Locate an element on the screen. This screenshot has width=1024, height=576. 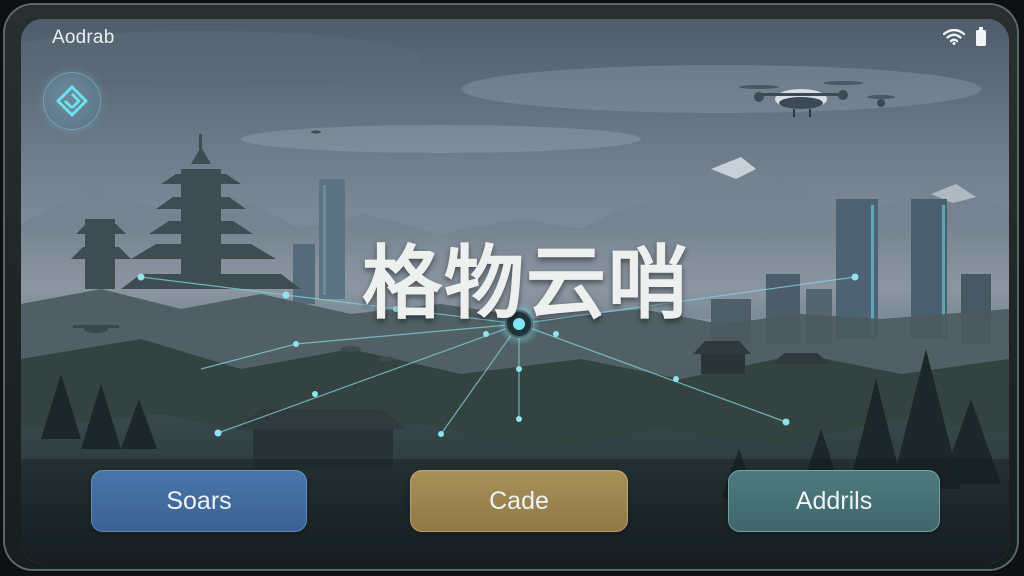
hero-title: 格物云哨 is located at coordinates (526, 283).